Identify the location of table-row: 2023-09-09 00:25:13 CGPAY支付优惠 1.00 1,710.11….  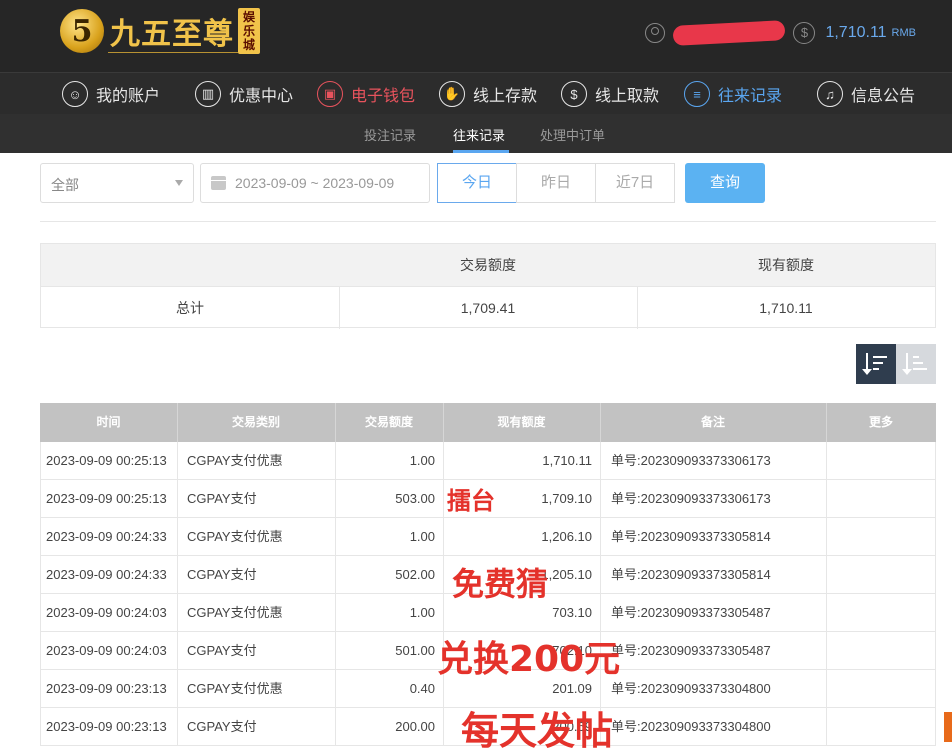
(488, 461).